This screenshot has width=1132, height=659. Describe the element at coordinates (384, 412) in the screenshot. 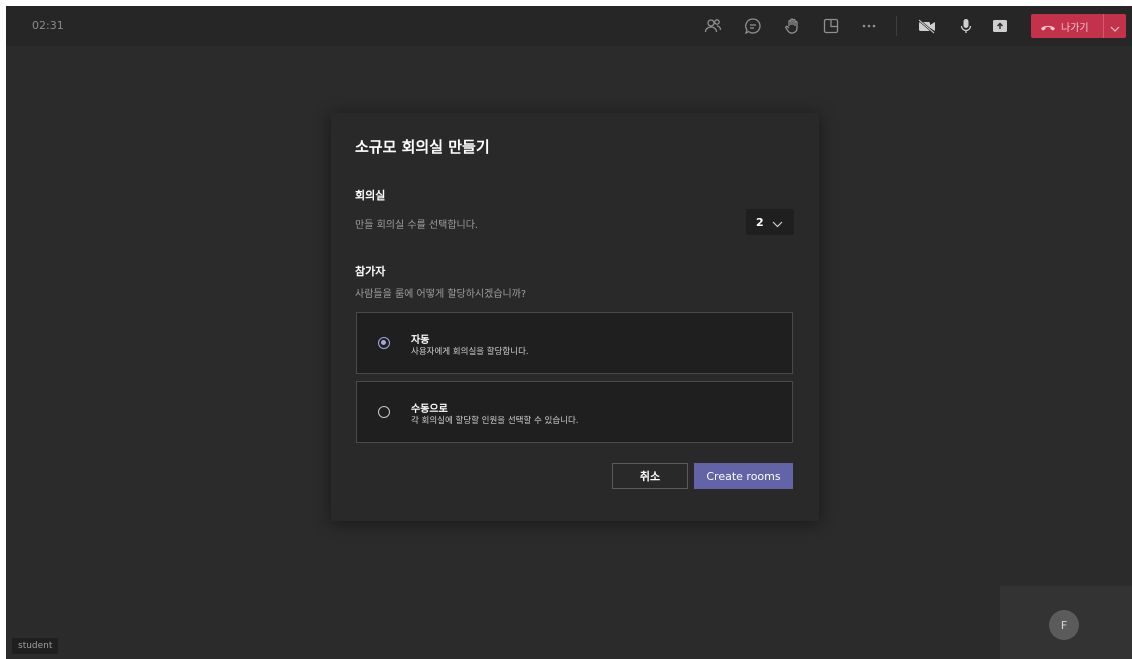

I see `radio-manual` at that location.